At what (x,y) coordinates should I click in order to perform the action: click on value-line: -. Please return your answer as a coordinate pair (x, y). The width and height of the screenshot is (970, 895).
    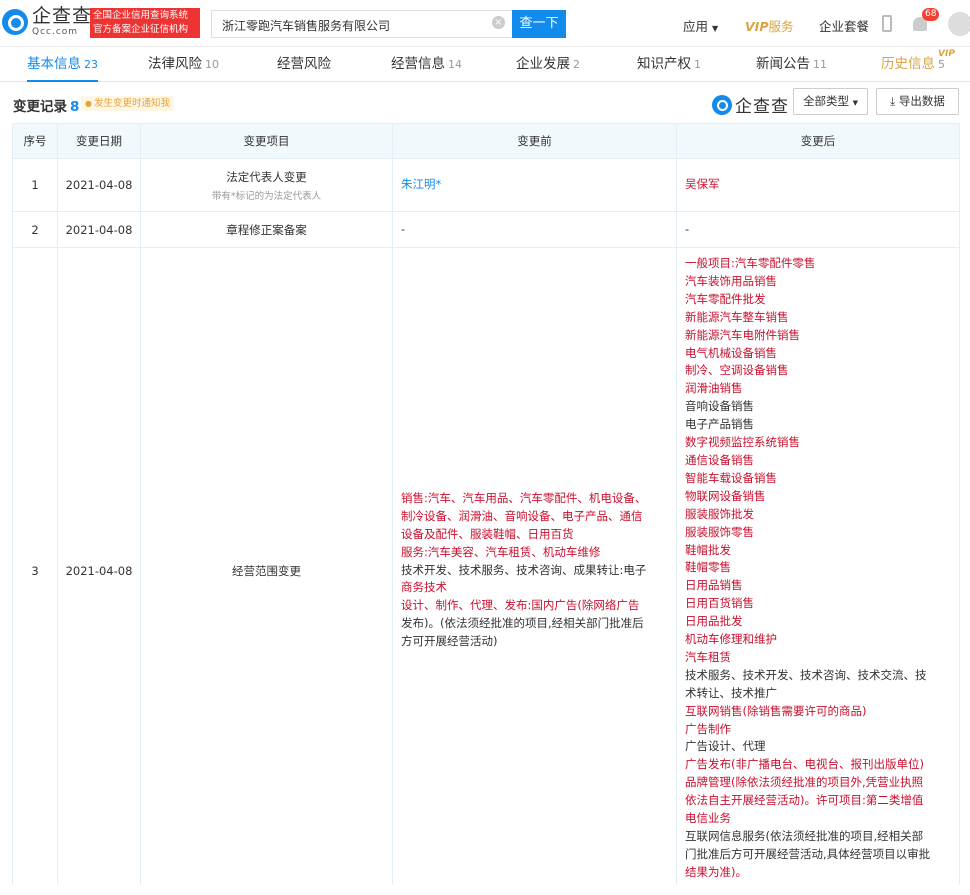
    Looking at the image, I should click on (403, 228).